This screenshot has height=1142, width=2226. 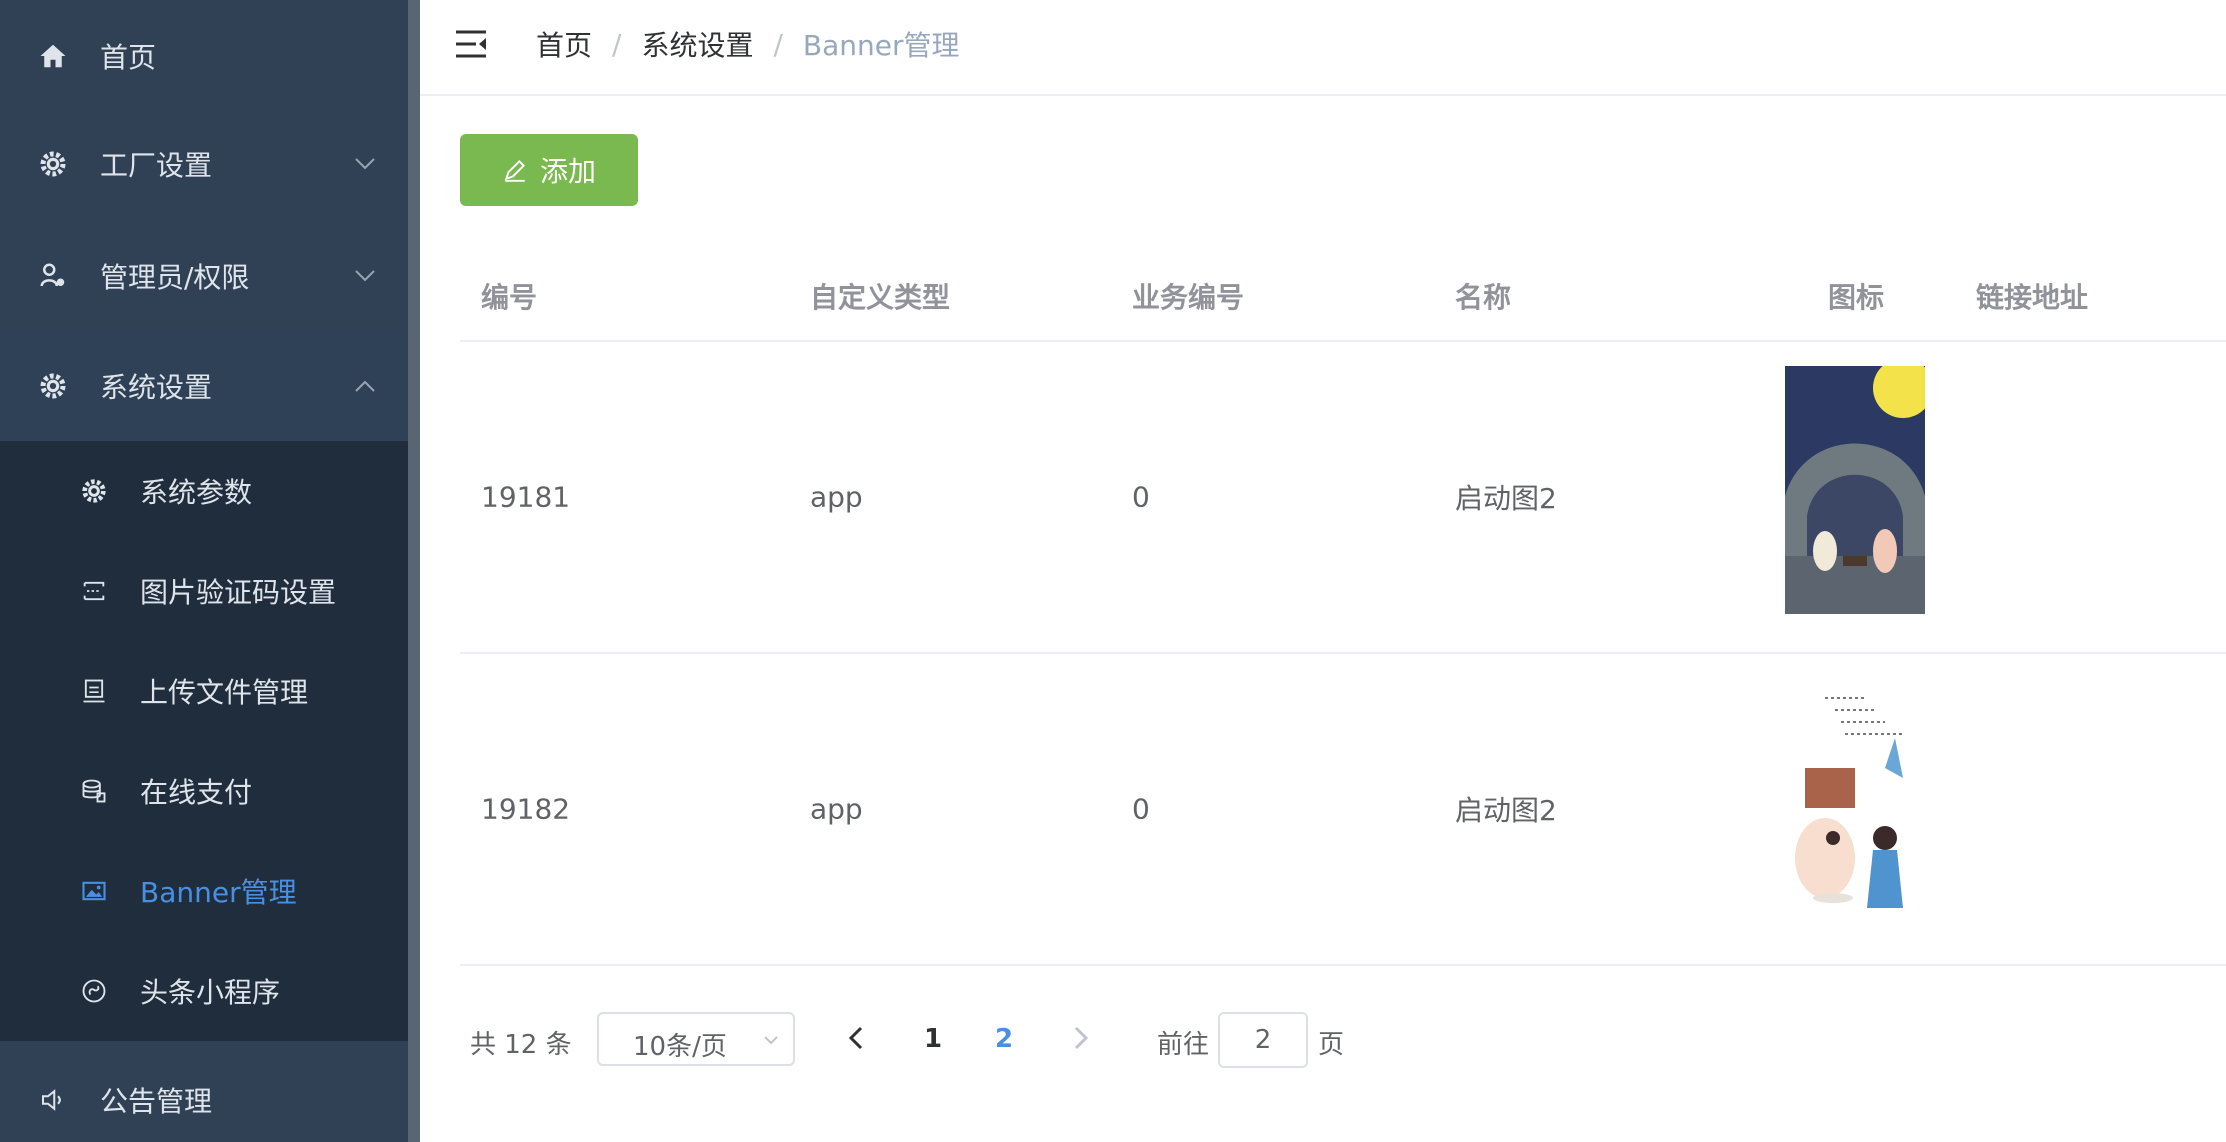 What do you see at coordinates (51, 1100) in the screenshot?
I see `speaker-icon` at bounding box center [51, 1100].